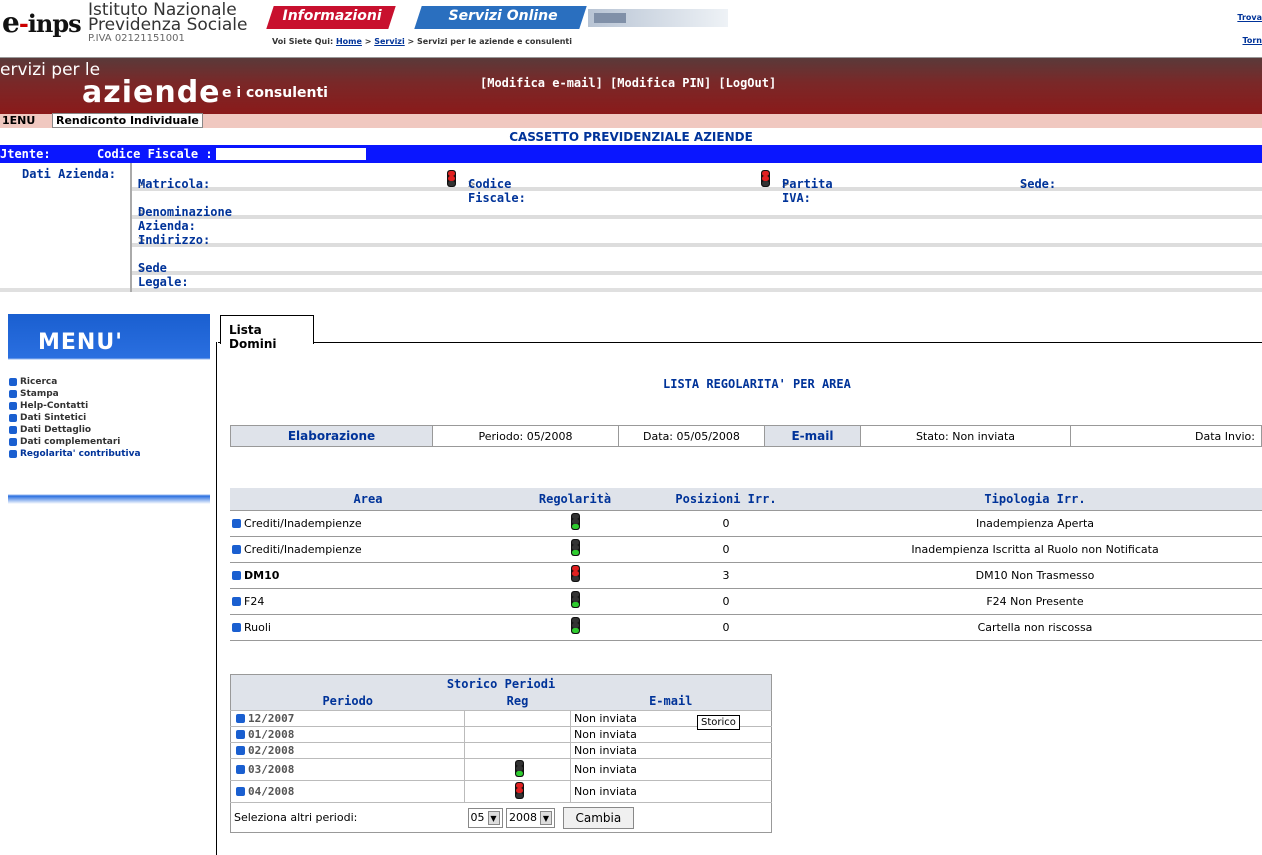 This screenshot has height=855, width=1262. What do you see at coordinates (42, 22) in the screenshot?
I see `inps-logo: e-inps` at bounding box center [42, 22].